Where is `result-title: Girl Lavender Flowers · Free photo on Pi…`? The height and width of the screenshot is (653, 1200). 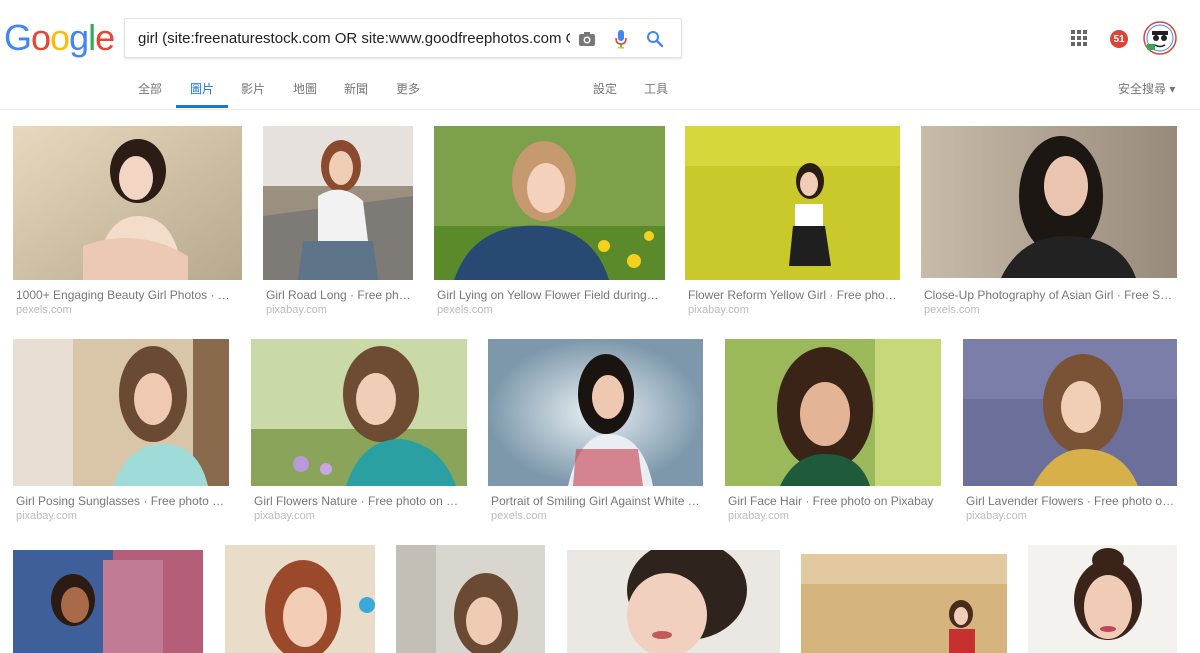 result-title: Girl Lavender Flowers · Free photo on Pi… is located at coordinates (1071, 501).